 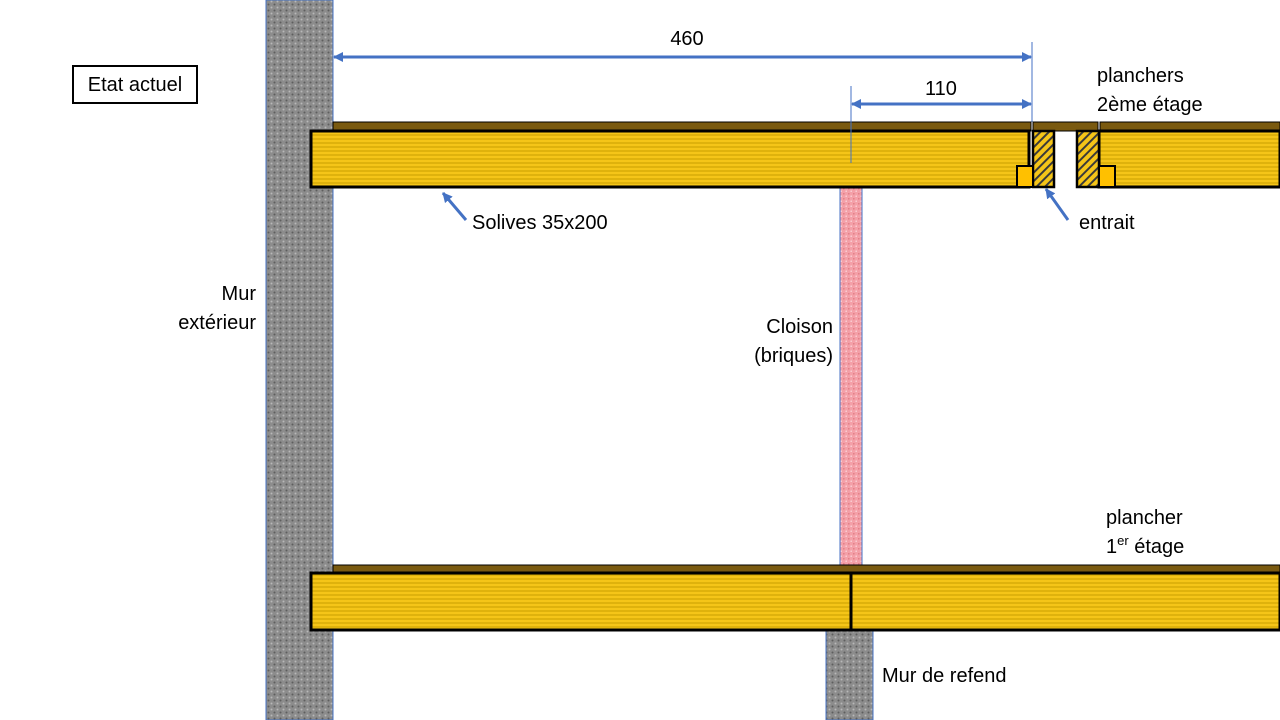 I want to click on joist-pointer-arrow, so click(x=454, y=206).